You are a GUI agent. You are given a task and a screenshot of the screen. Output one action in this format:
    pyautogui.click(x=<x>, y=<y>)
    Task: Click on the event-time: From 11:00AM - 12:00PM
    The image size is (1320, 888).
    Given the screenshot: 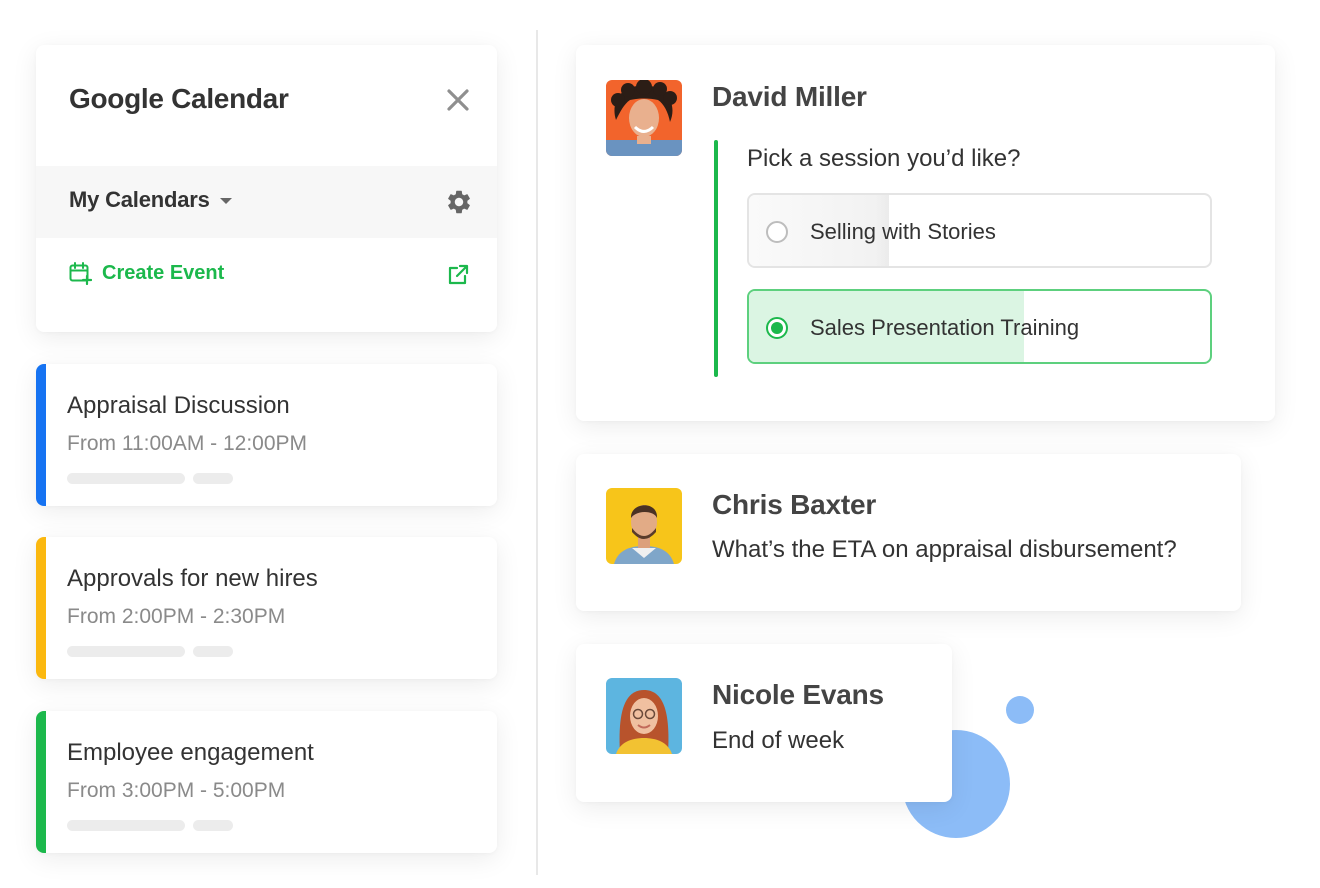 What is the action you would take?
    pyautogui.click(x=187, y=443)
    